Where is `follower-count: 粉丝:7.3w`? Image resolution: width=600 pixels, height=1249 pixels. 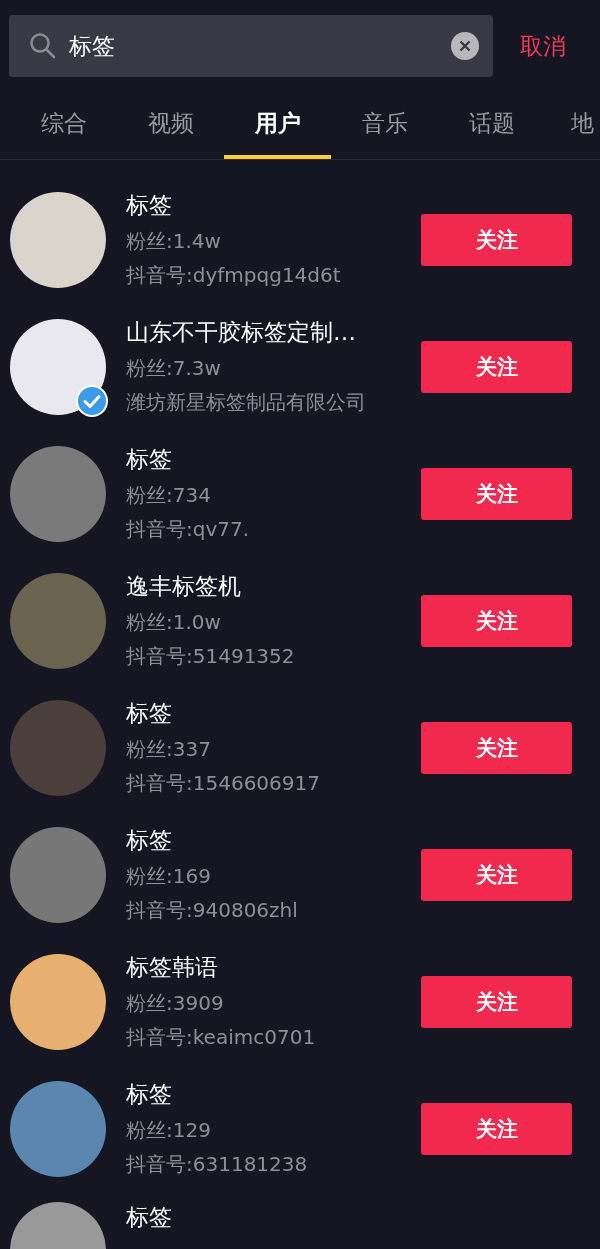 follower-count: 粉丝:7.3w is located at coordinates (174, 368).